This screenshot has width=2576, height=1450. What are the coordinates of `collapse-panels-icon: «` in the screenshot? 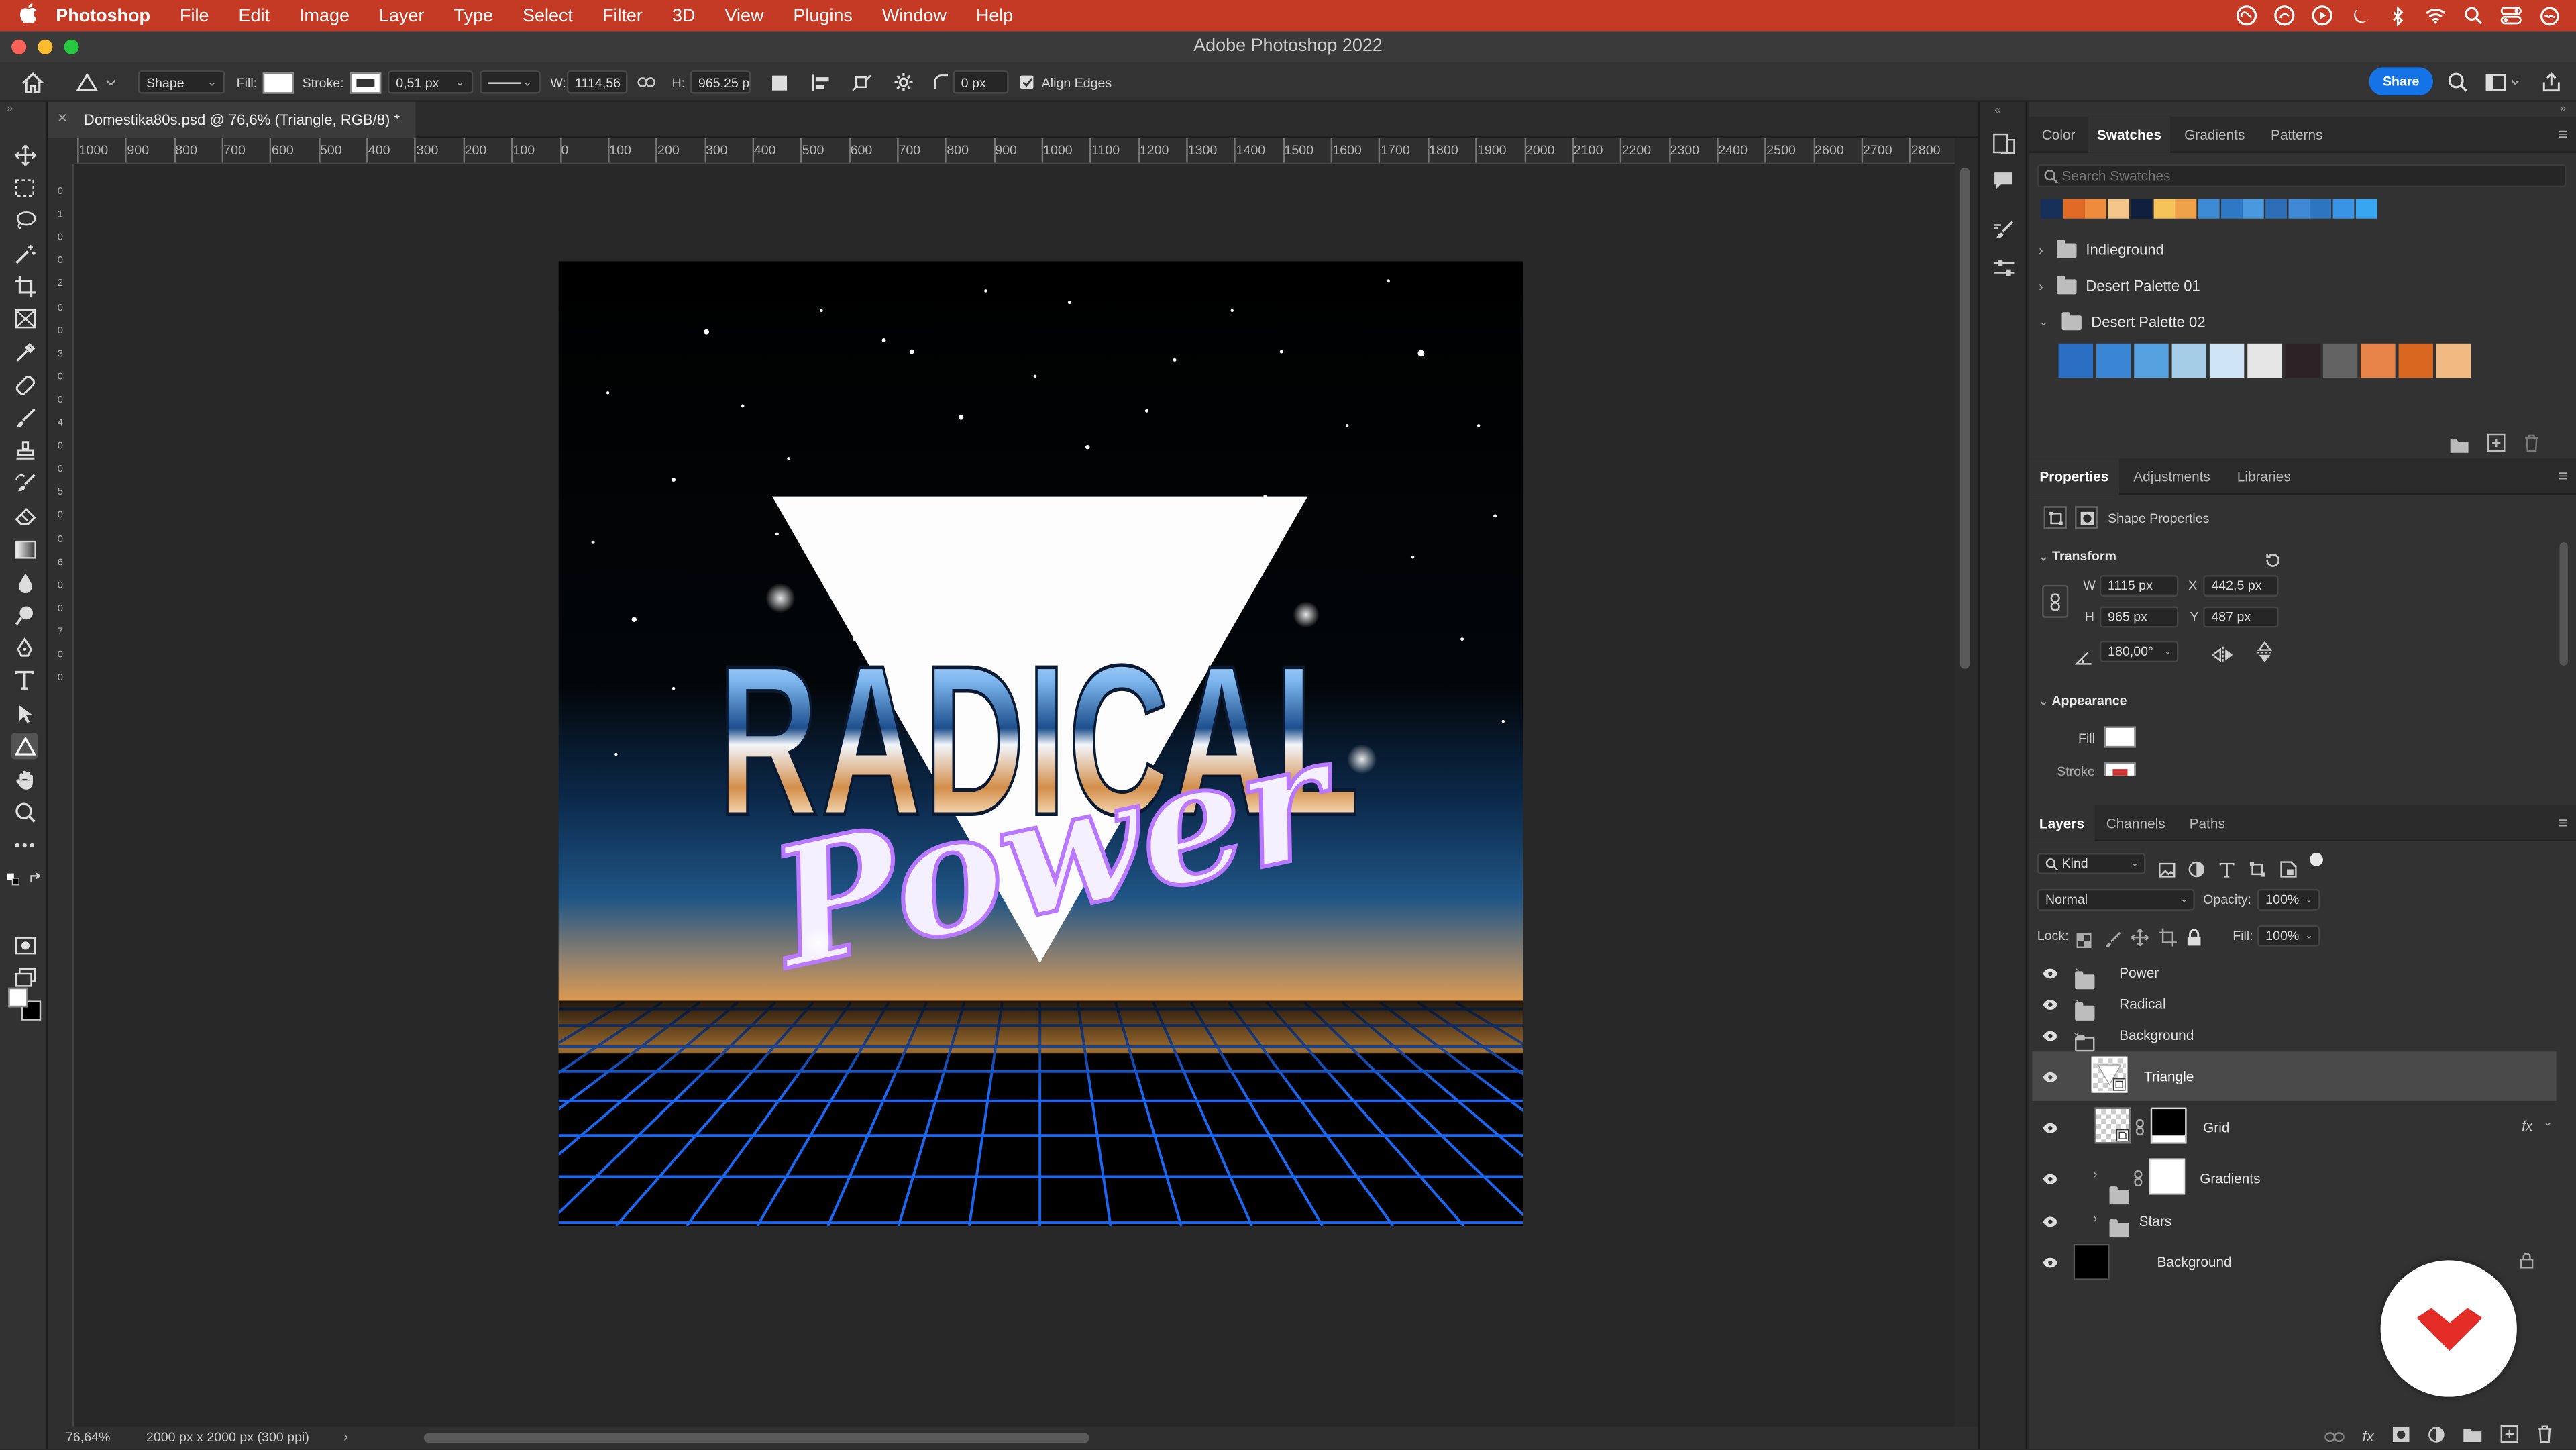 It's located at (1997, 111).